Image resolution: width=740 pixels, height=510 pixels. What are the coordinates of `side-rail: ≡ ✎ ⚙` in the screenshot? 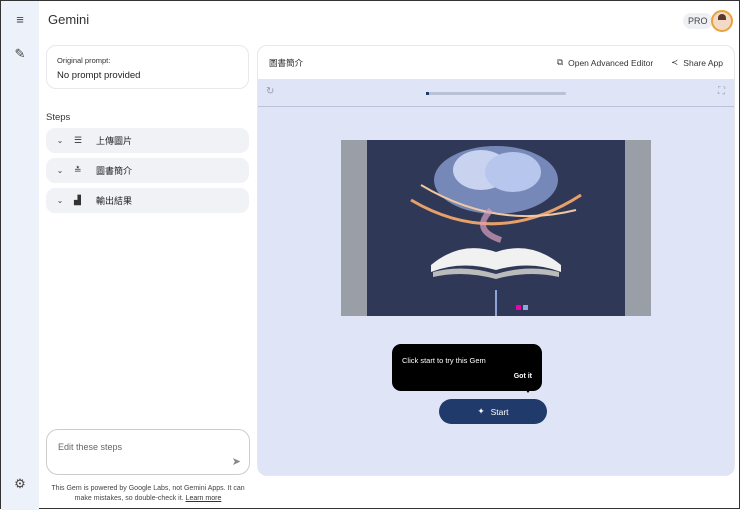 It's located at (20, 255).